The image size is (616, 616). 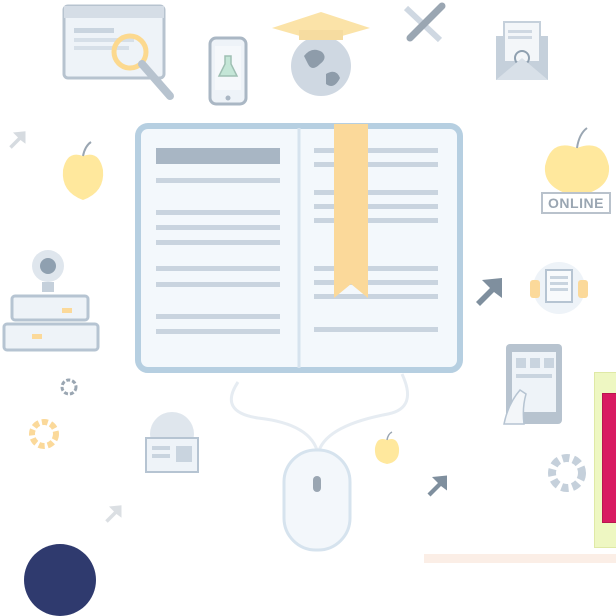 I want to click on bookmark-icon, so click(x=351, y=211).